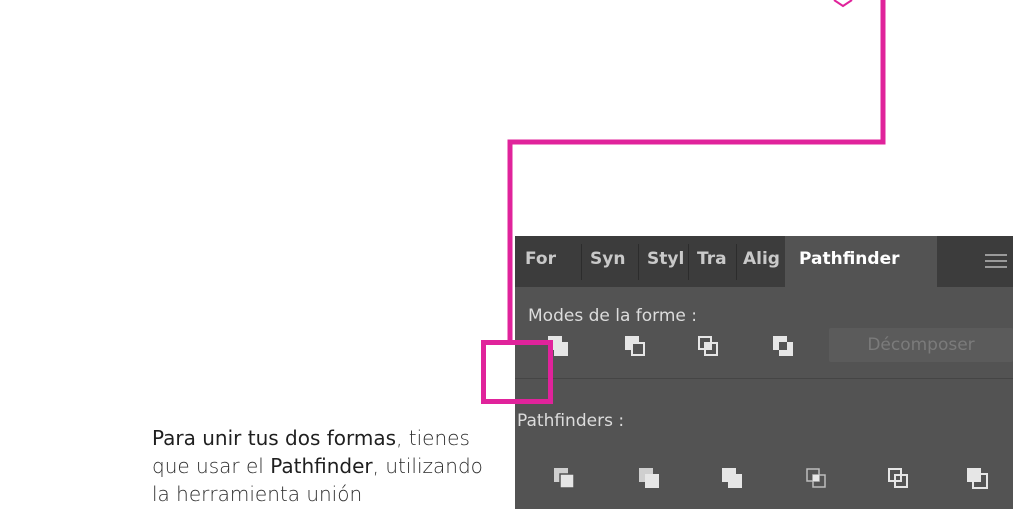 The height and width of the screenshot is (509, 1013). What do you see at coordinates (843, 4) in the screenshot?
I see `arrow-tip-icon` at bounding box center [843, 4].